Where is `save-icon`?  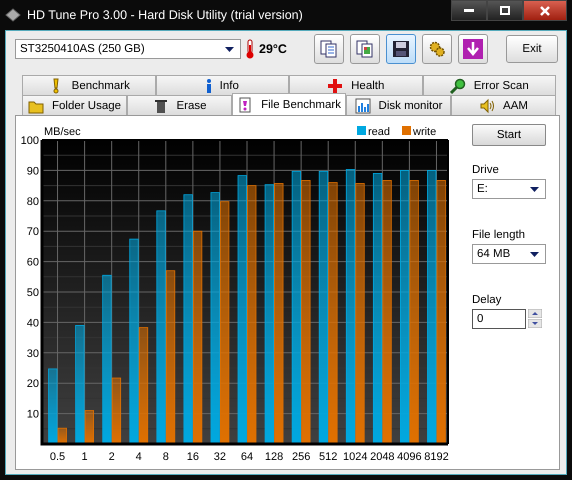
save-icon is located at coordinates (401, 49).